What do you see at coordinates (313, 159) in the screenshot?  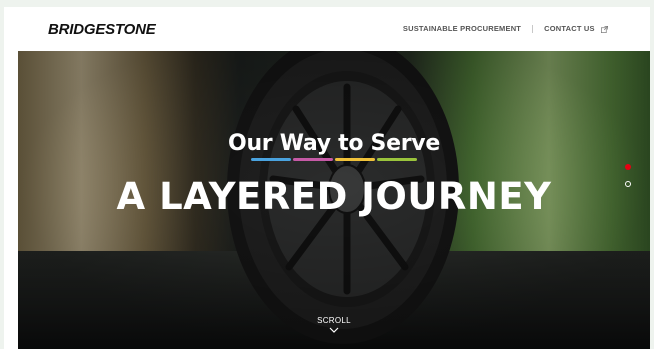 I see `tagline-bar-magenta` at bounding box center [313, 159].